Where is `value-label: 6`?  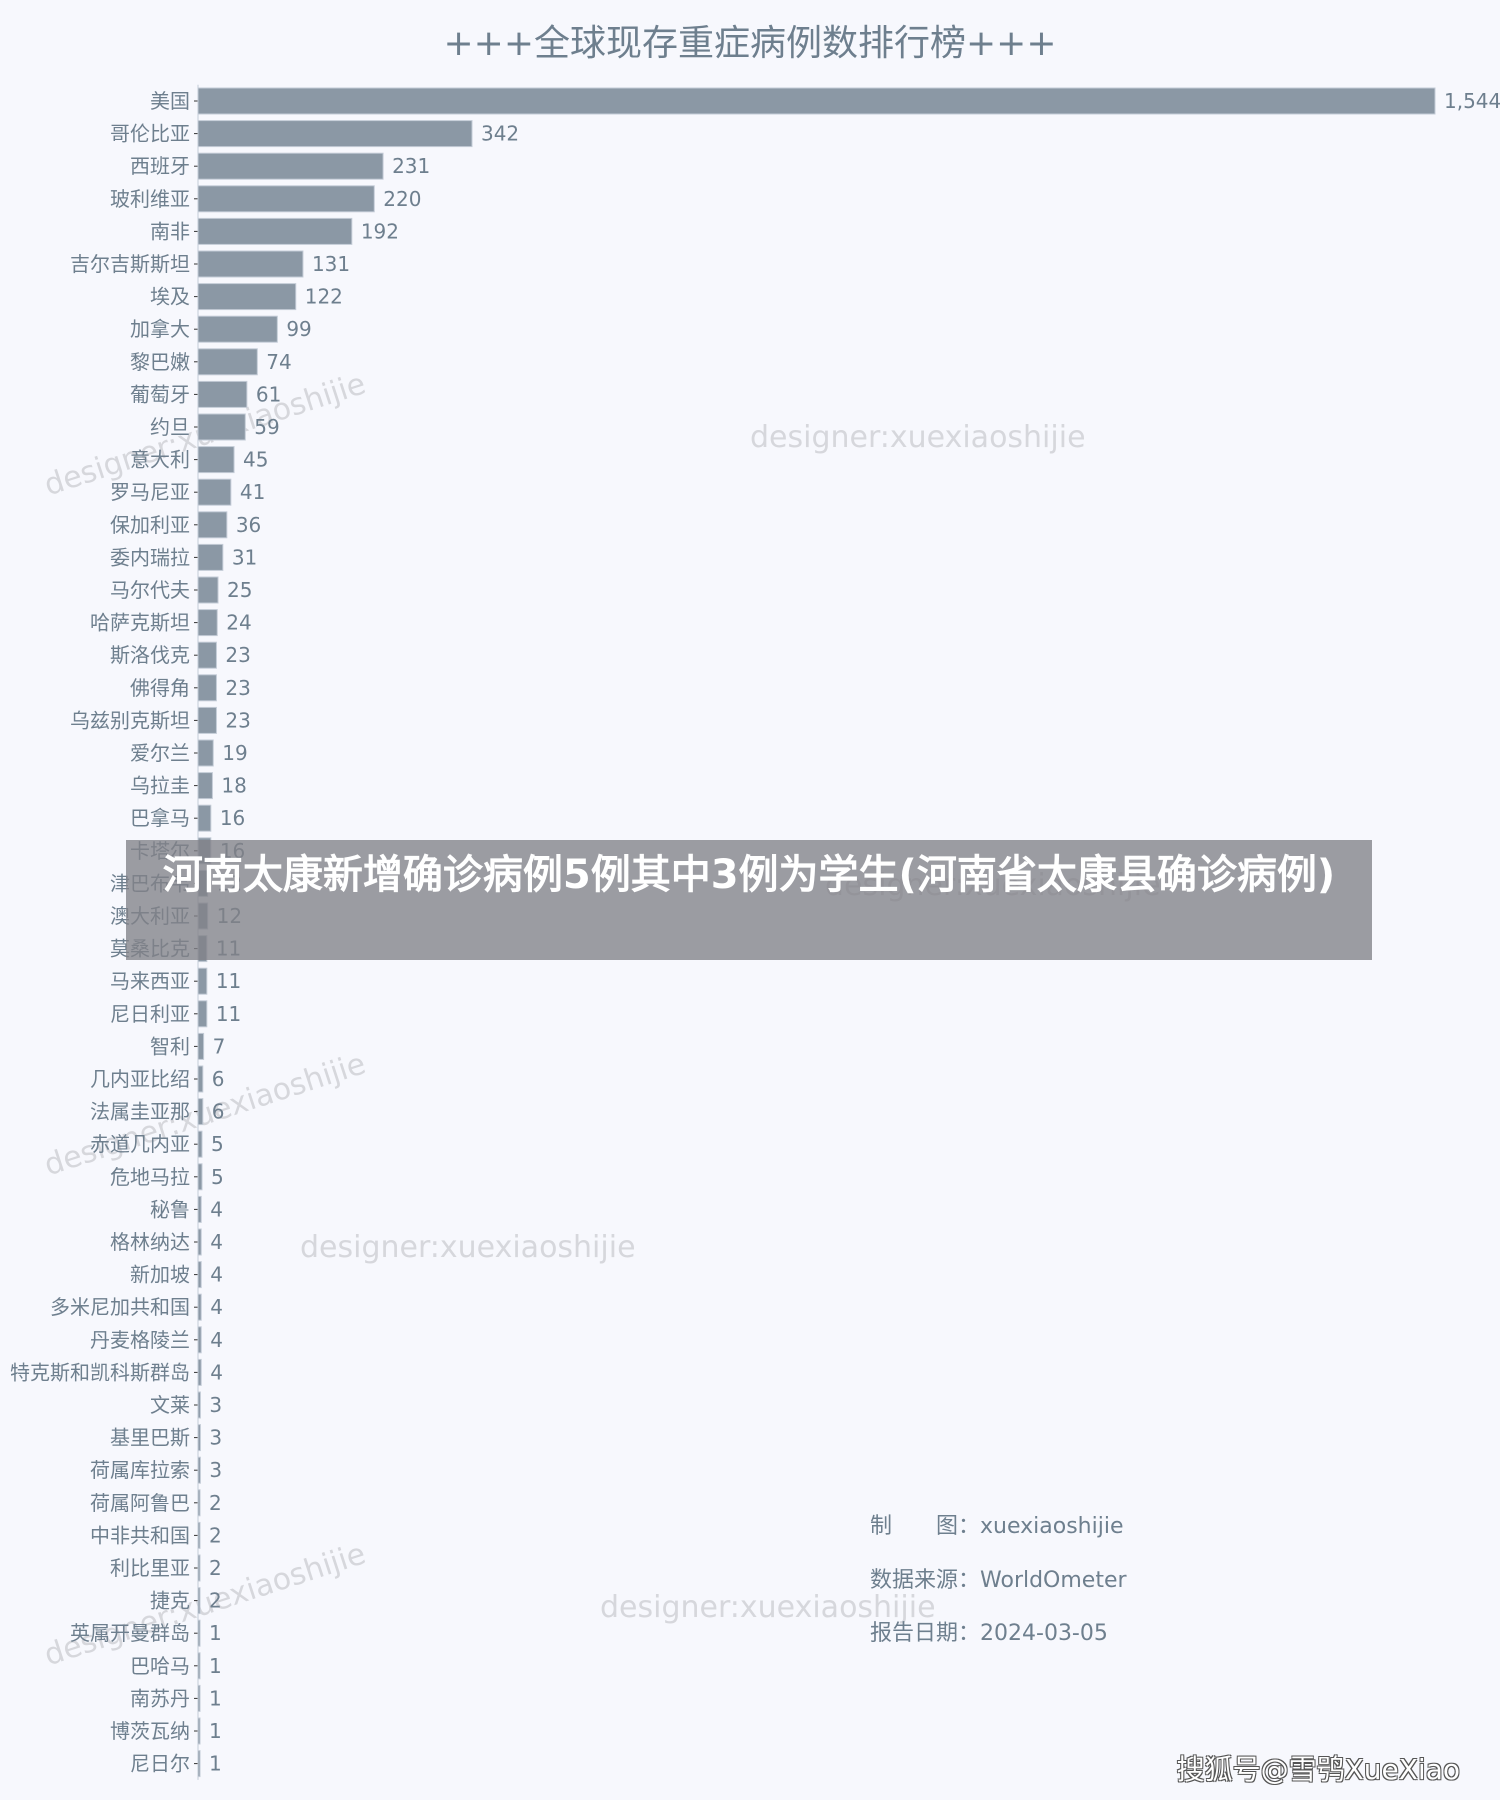 value-label: 6 is located at coordinates (218, 1112).